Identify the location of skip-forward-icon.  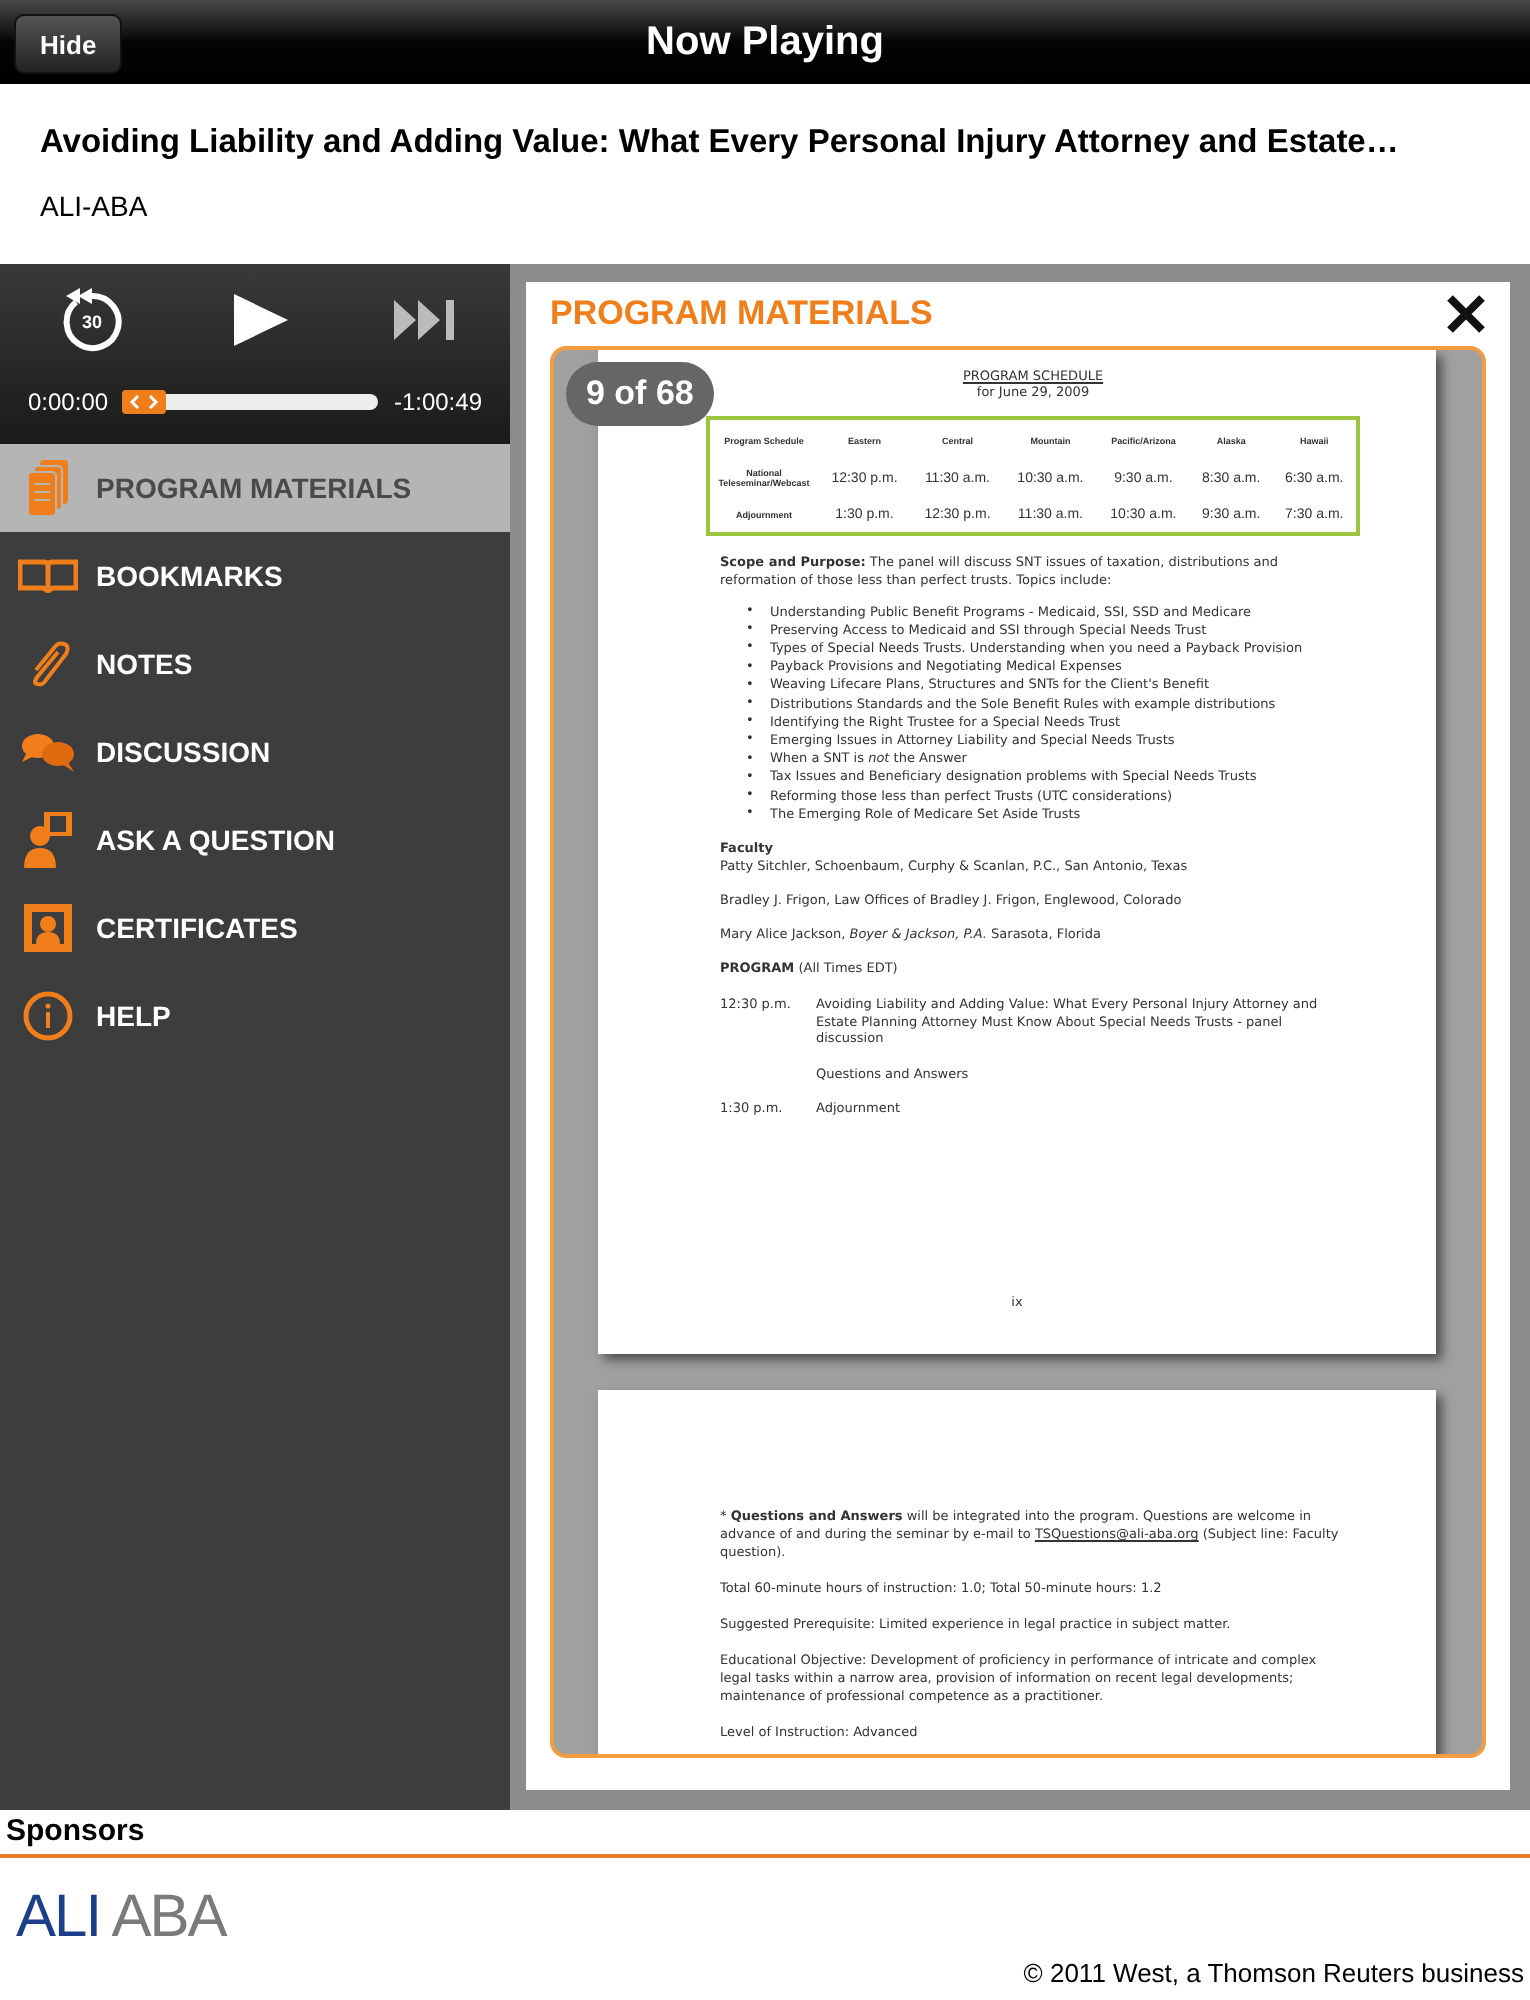
(424, 320).